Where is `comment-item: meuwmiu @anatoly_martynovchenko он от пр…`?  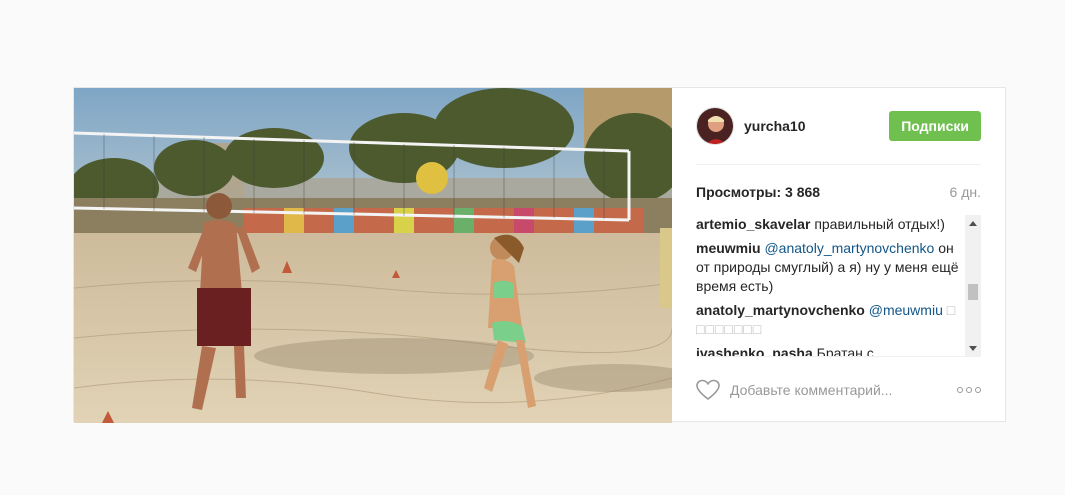 comment-item: meuwmiu @anatoly_martynovchenko он от пр… is located at coordinates (828, 267).